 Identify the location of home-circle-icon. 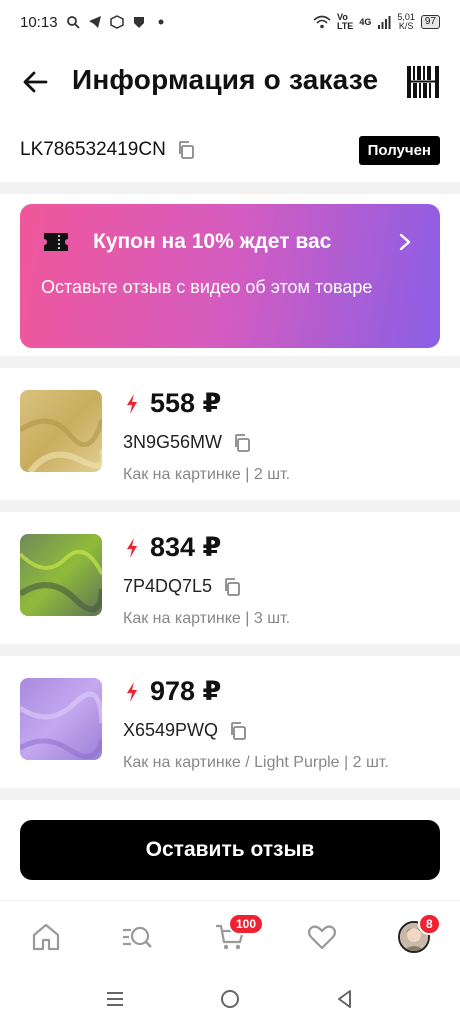
(230, 999).